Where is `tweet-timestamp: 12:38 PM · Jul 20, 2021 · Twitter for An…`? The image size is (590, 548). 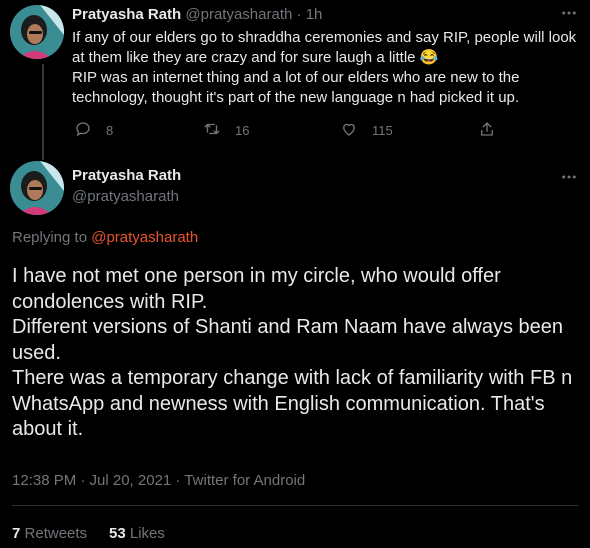 tweet-timestamp: 12:38 PM · Jul 20, 2021 · Twitter for An… is located at coordinates (158, 480).